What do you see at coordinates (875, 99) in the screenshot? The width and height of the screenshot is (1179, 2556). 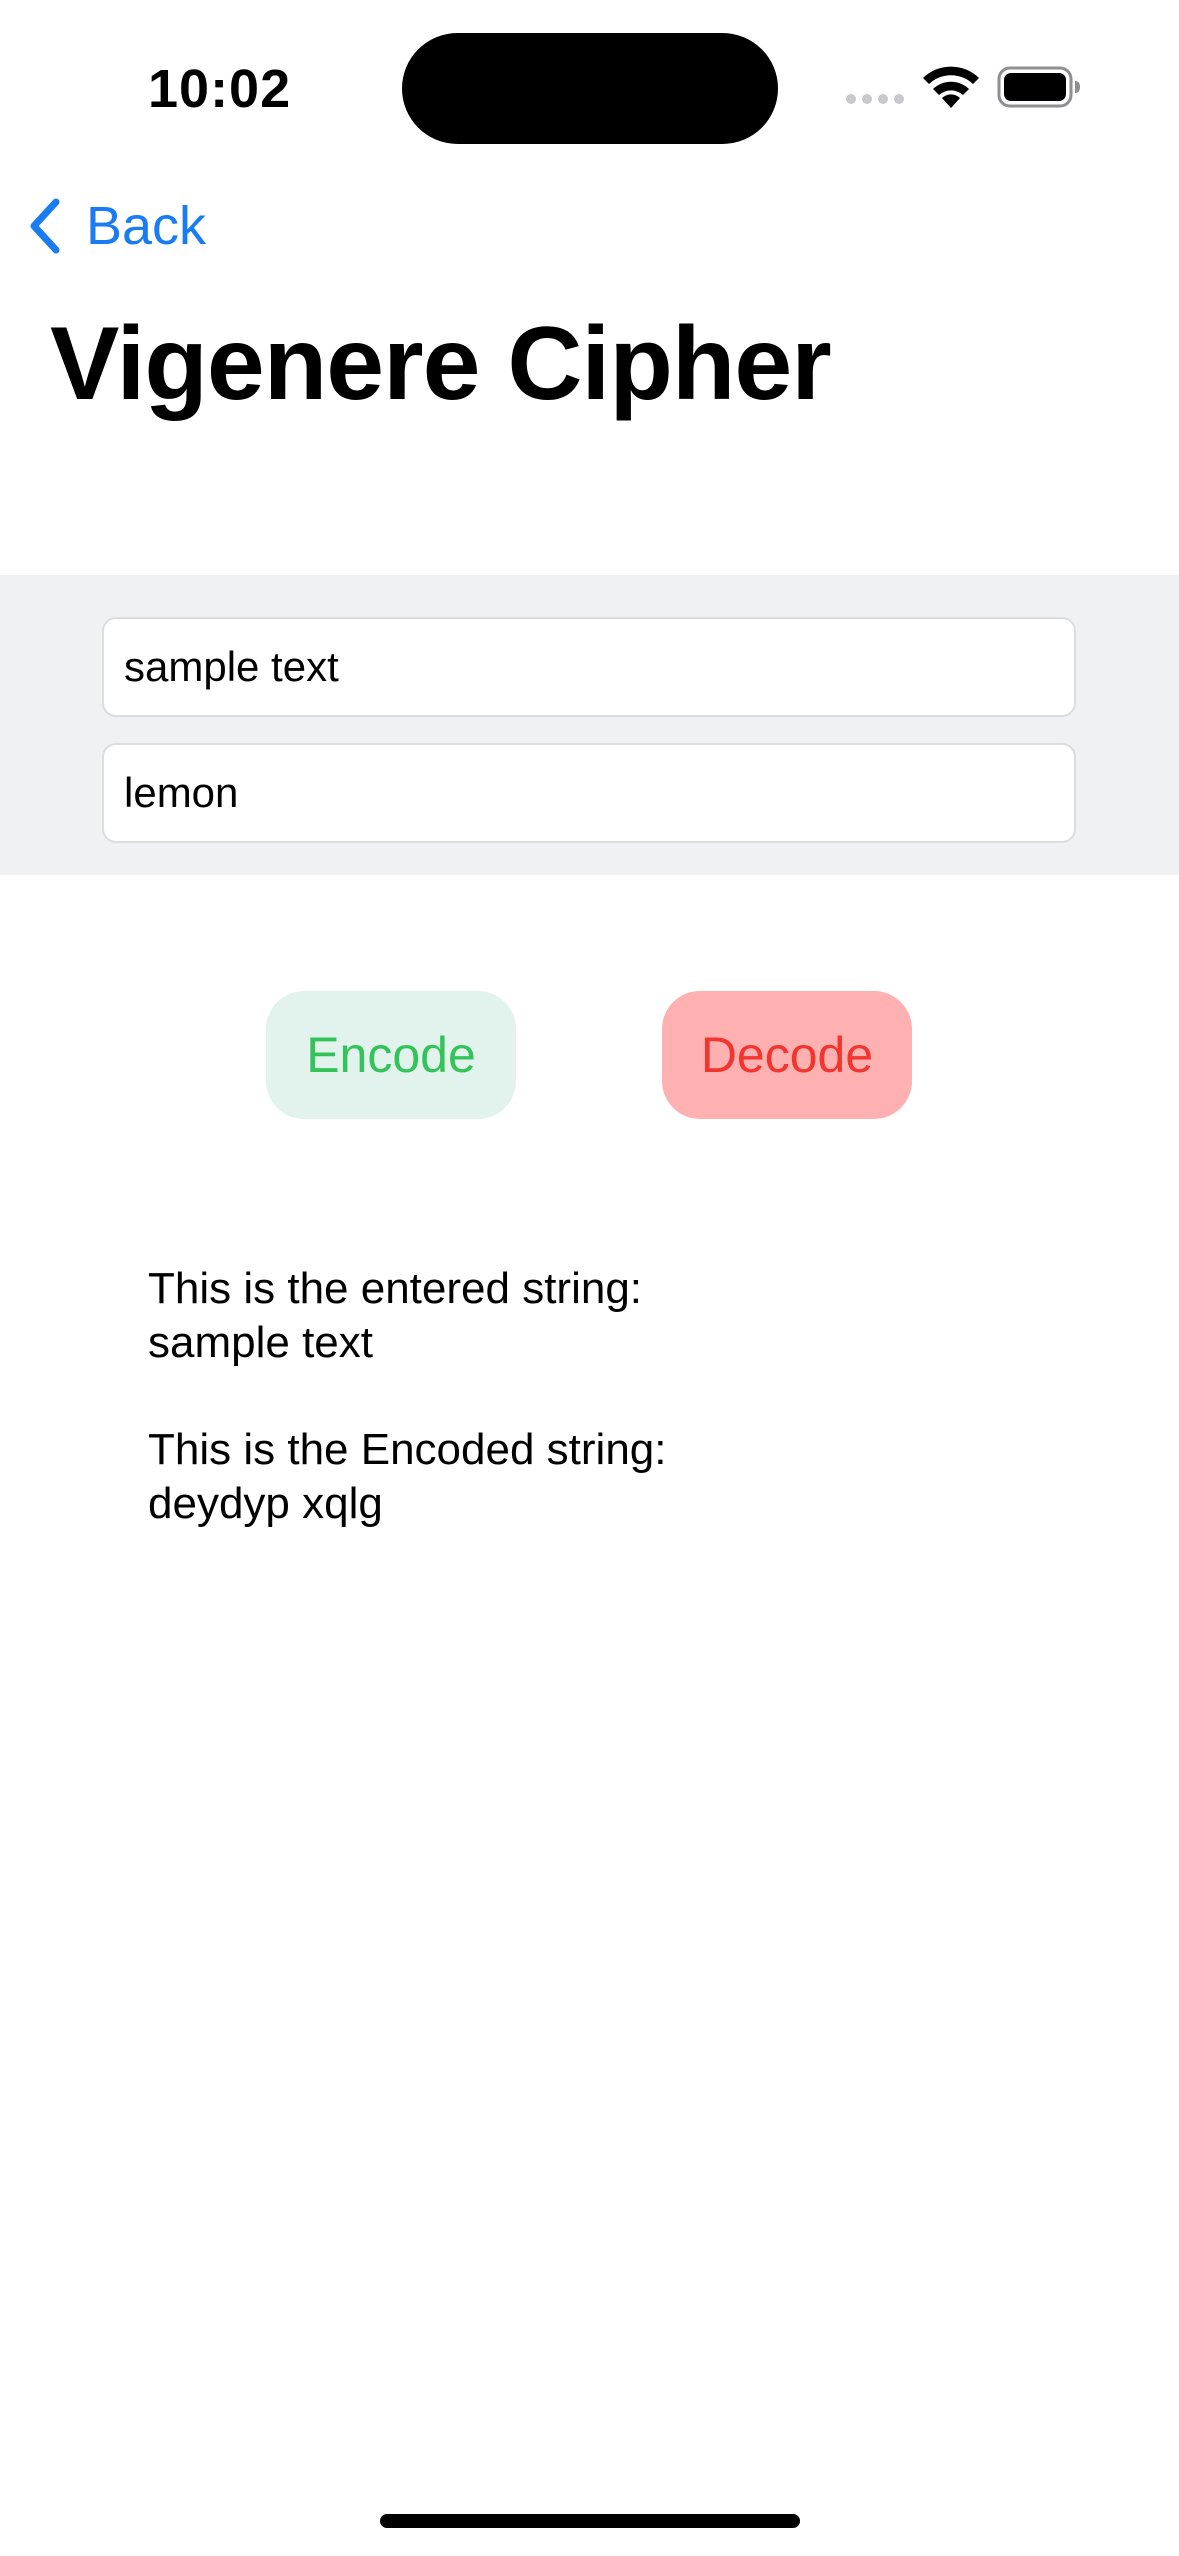 I see `signal-dots-icon` at bounding box center [875, 99].